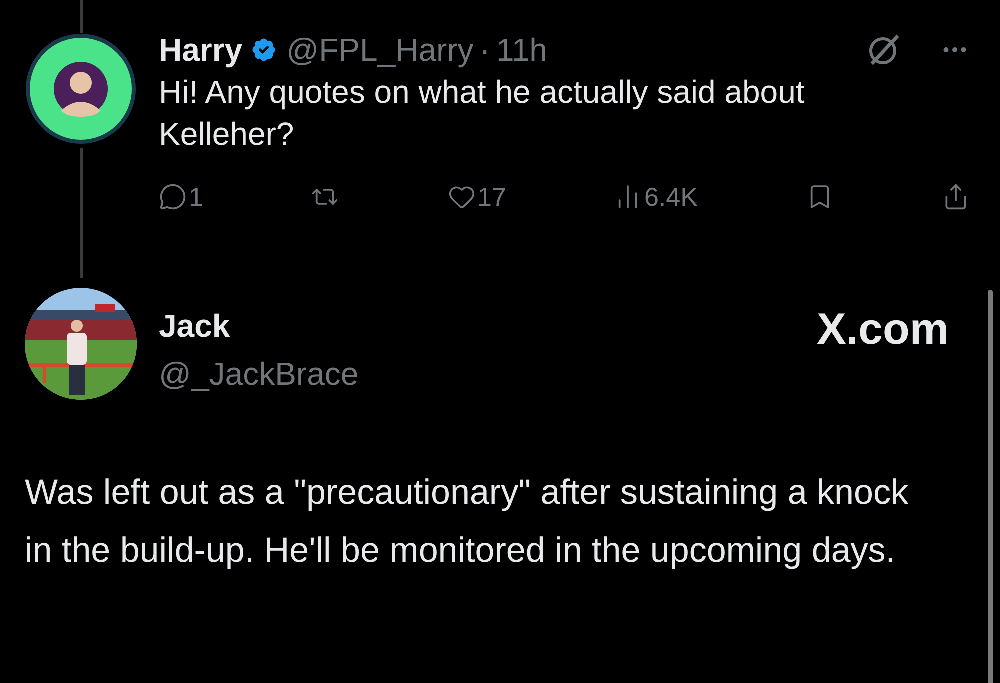 This screenshot has width=1000, height=683. I want to click on post-time: 11h, so click(522, 50).